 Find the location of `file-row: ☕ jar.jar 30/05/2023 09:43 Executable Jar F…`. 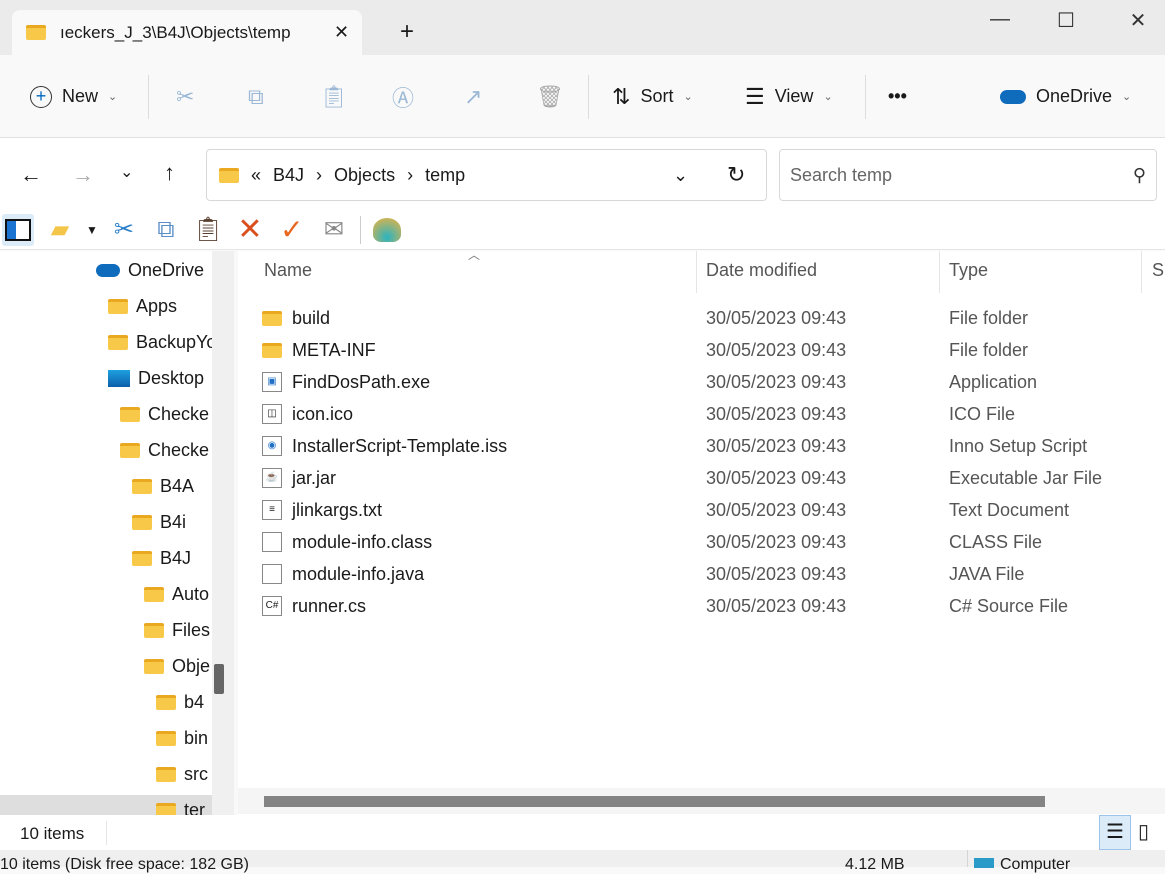

file-row: ☕ jar.jar 30/05/2023 09:43 Executable Jar F… is located at coordinates (712, 478).